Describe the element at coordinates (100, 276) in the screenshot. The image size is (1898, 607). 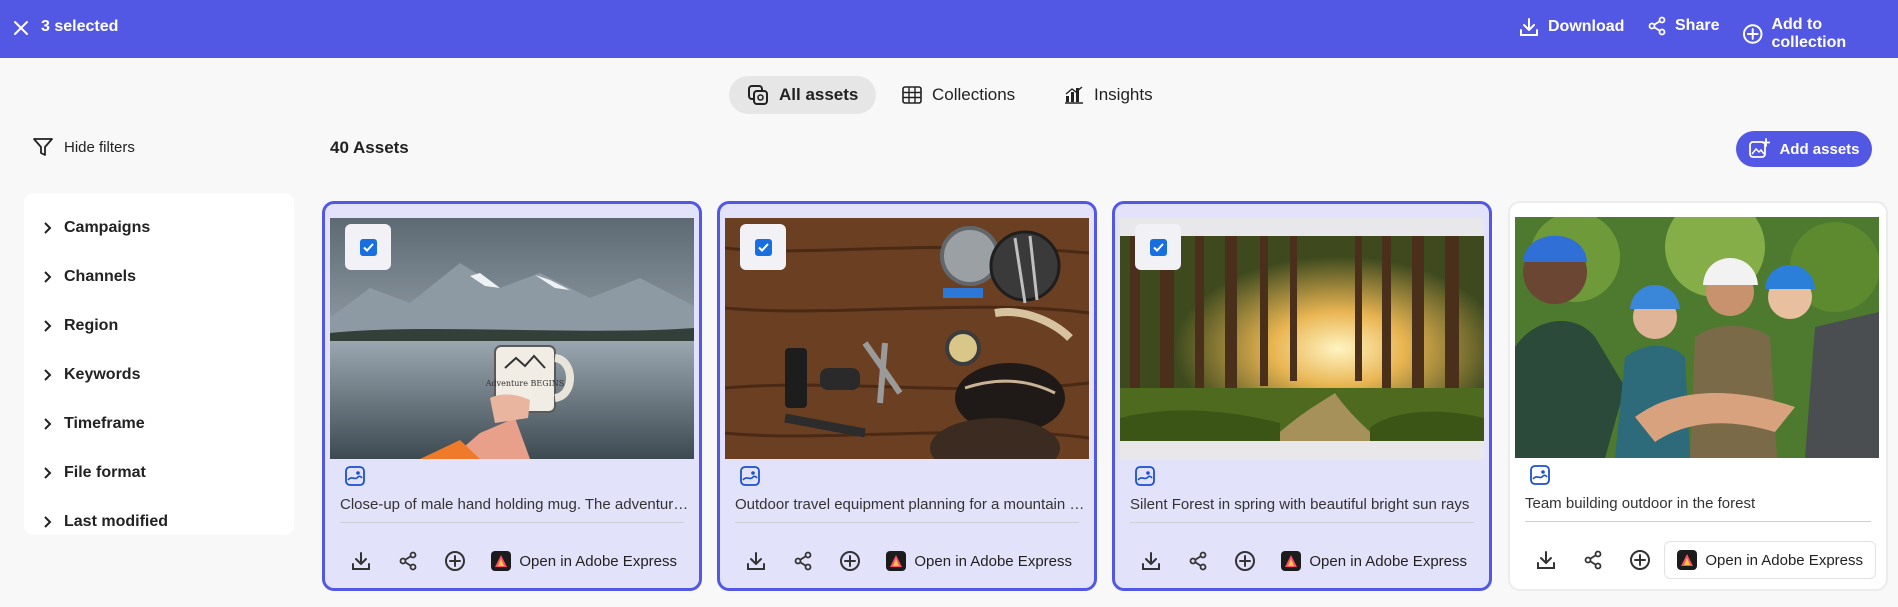
I see `filter-label: Channels` at that location.